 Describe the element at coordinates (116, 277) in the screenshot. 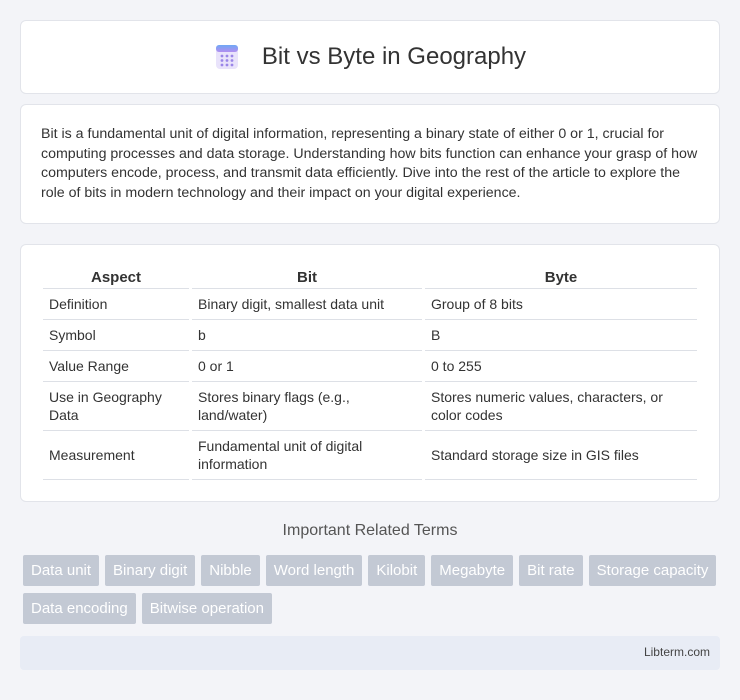

I see `header-aspect: Aspect` at that location.